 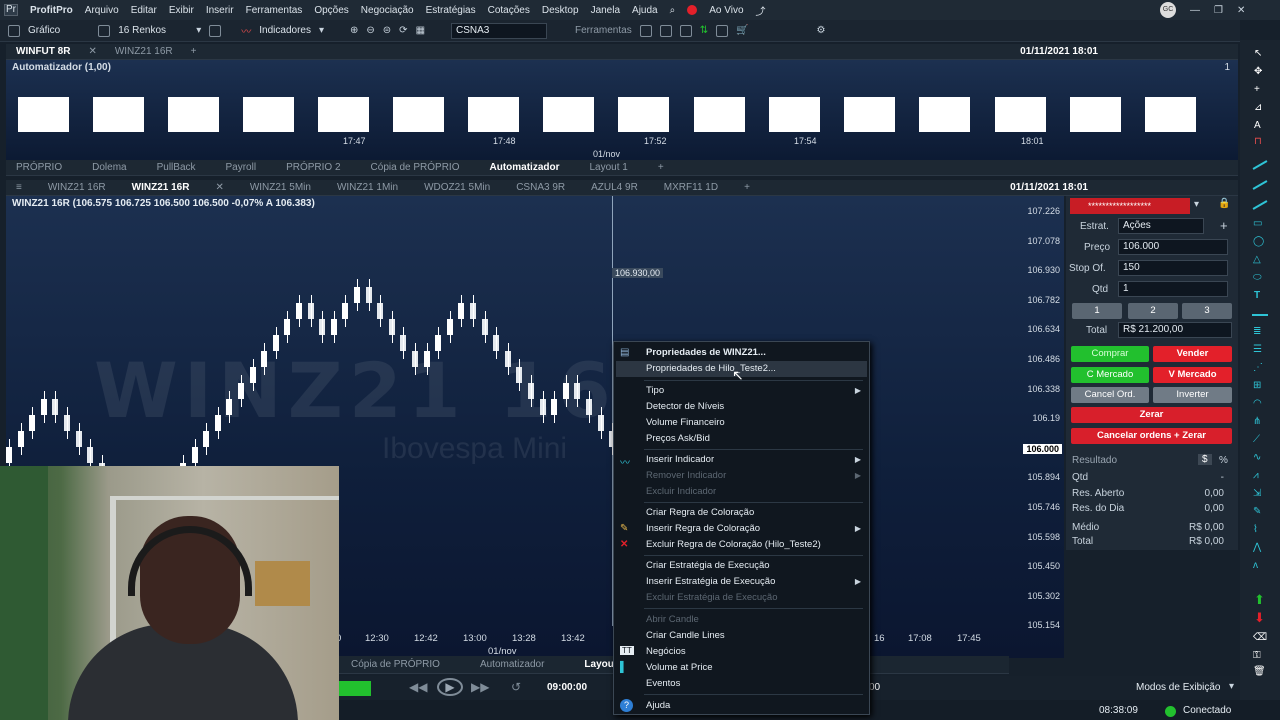 I want to click on minimize-icon: —, so click(x=1195, y=10).